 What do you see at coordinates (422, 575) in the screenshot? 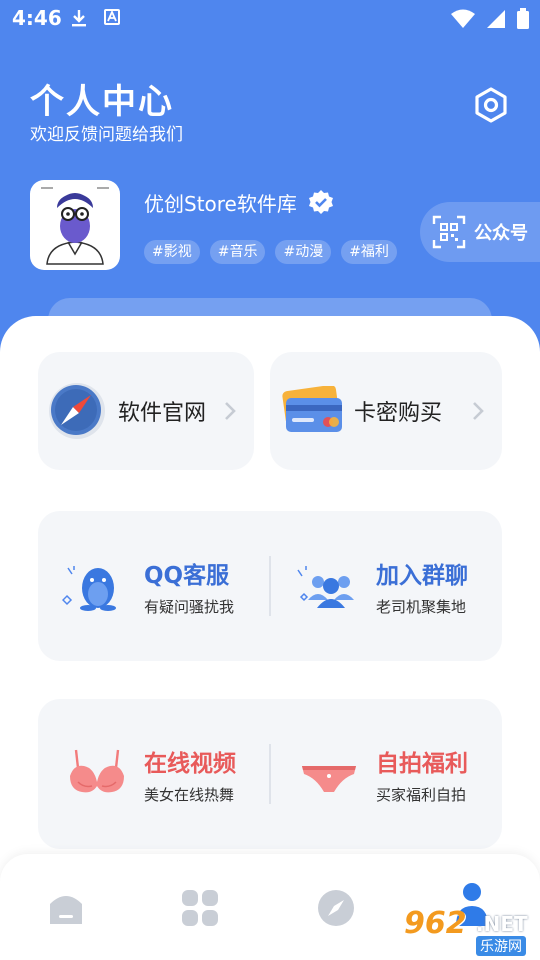
I see `group-chat-title: 加入群聊` at bounding box center [422, 575].